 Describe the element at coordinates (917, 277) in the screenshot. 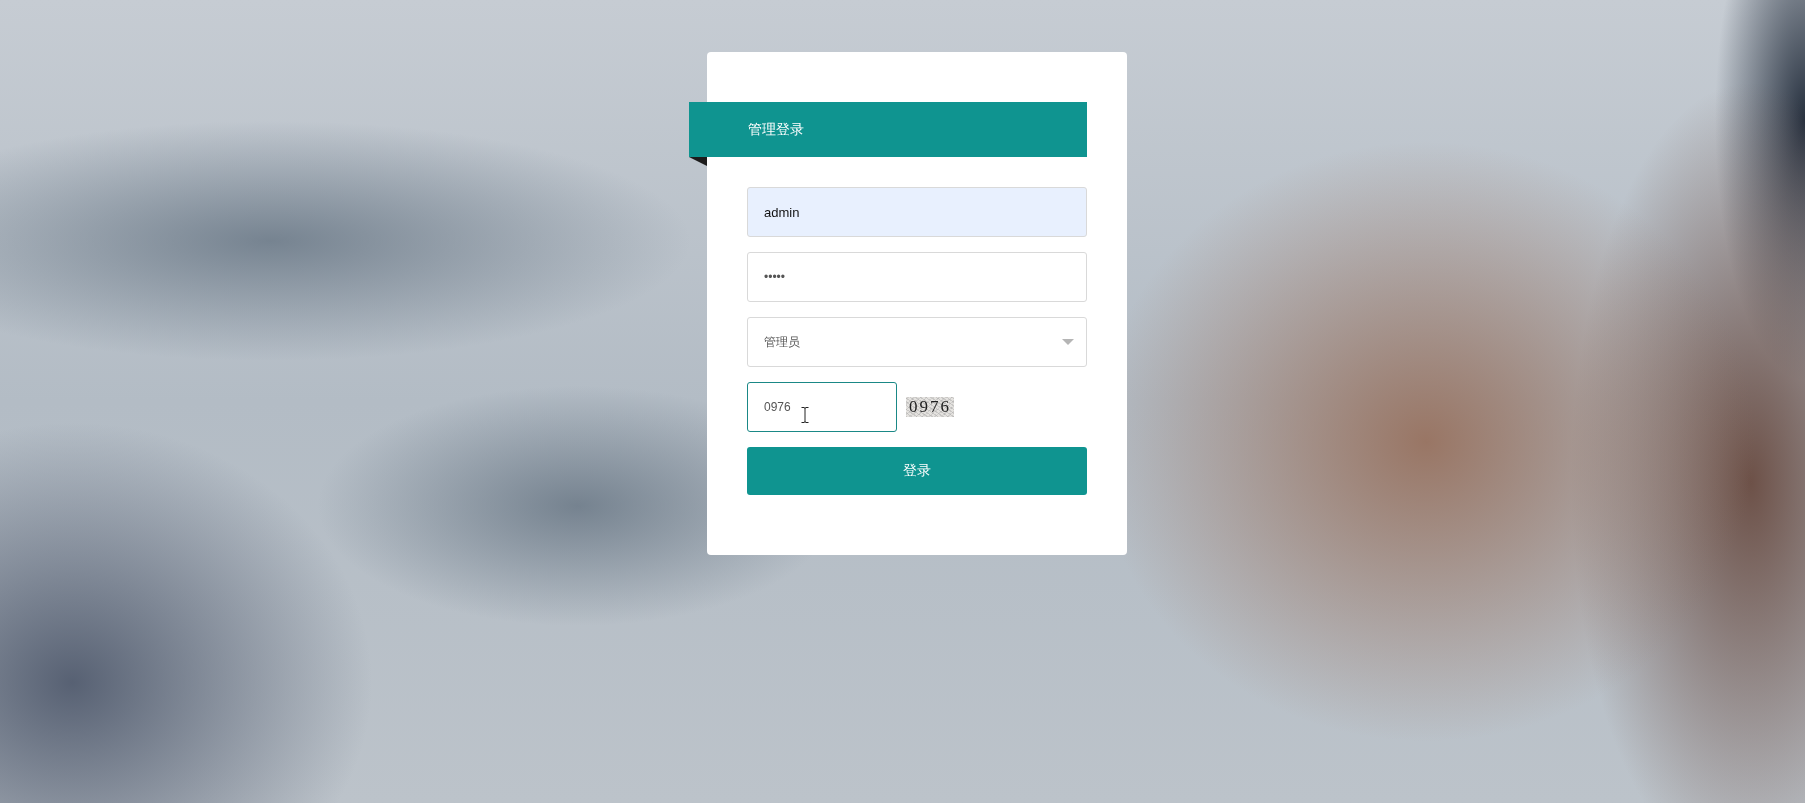

I see `password-field: •••••` at that location.